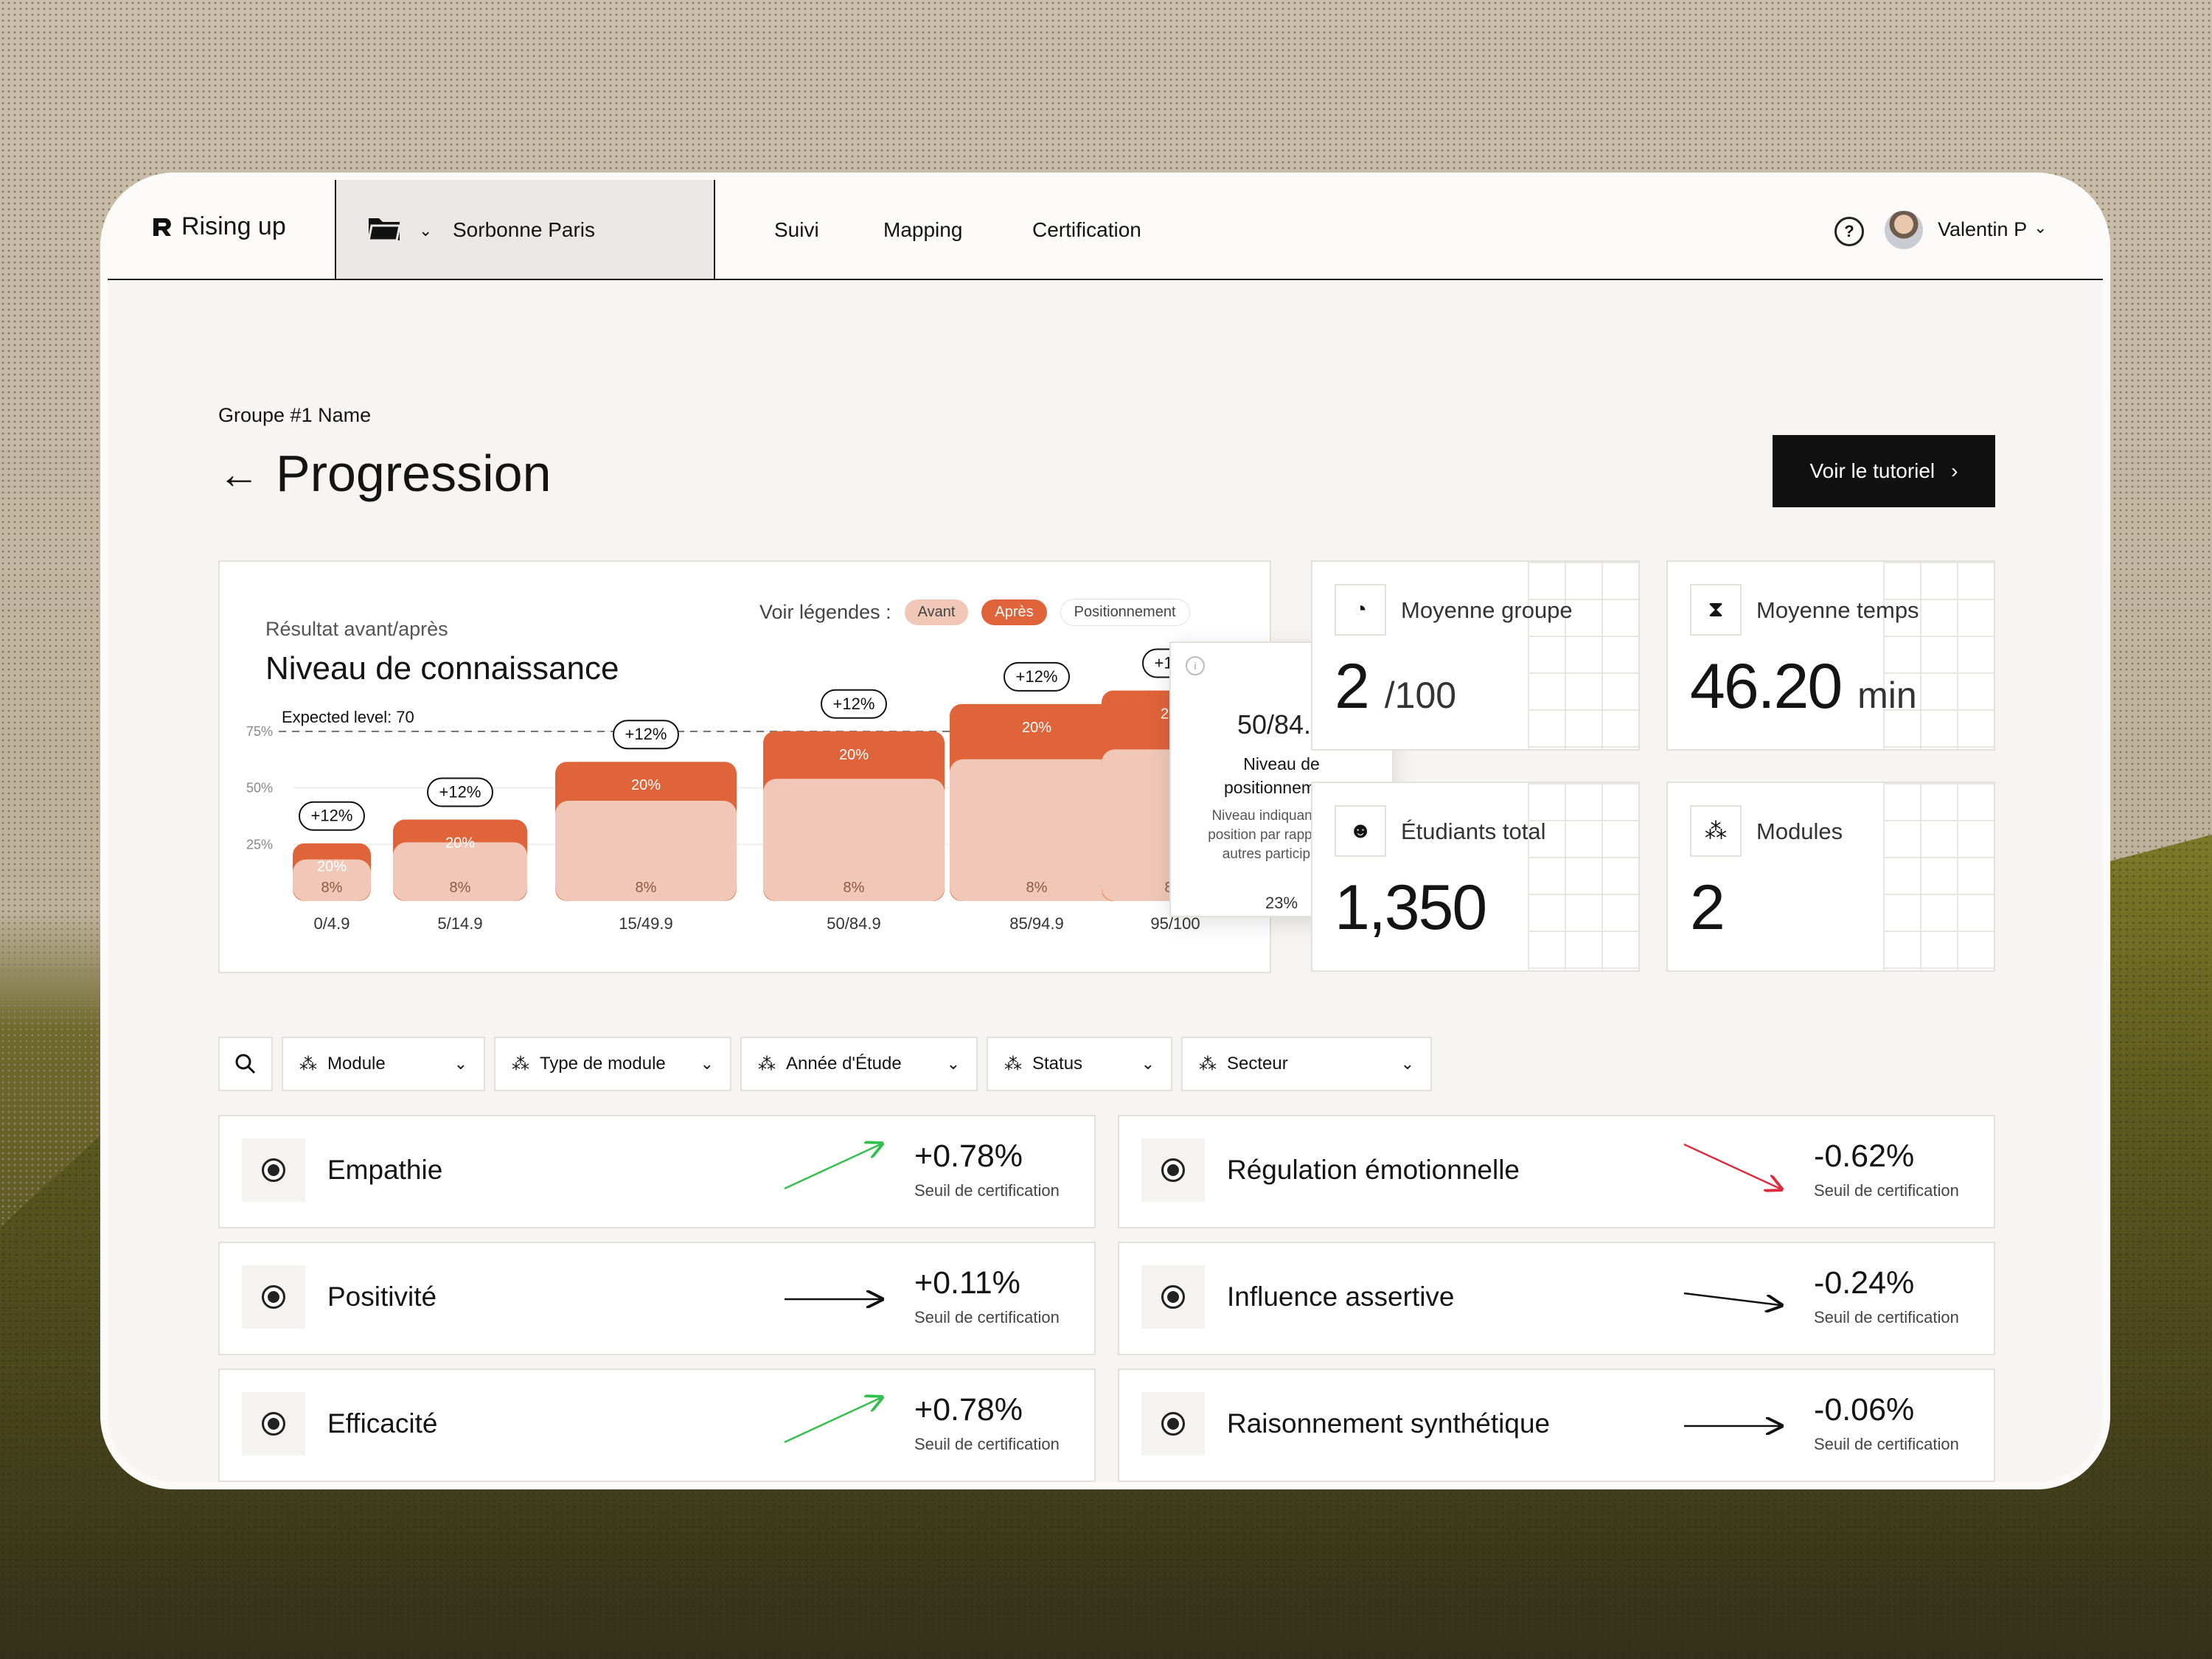 The image size is (2212, 1659). I want to click on skill-name: Efficacité, so click(382, 1423).